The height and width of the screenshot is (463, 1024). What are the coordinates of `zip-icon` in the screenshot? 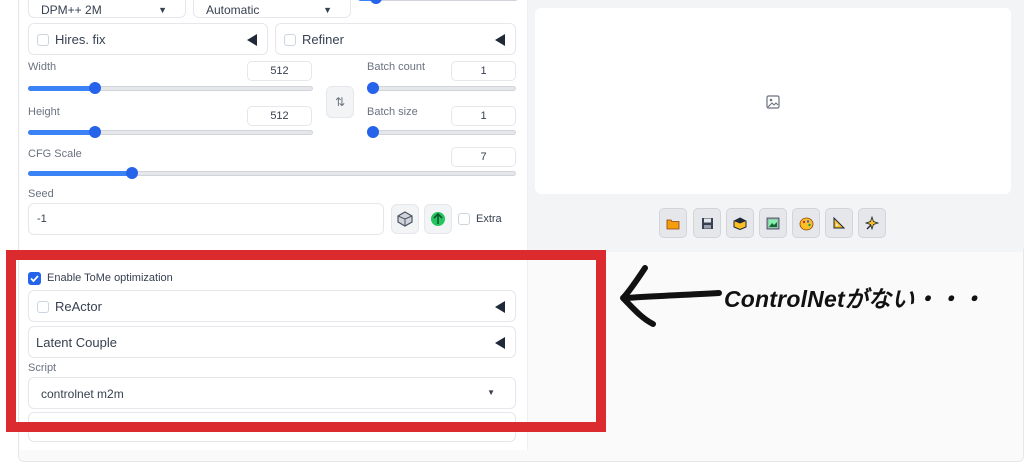 It's located at (740, 223).